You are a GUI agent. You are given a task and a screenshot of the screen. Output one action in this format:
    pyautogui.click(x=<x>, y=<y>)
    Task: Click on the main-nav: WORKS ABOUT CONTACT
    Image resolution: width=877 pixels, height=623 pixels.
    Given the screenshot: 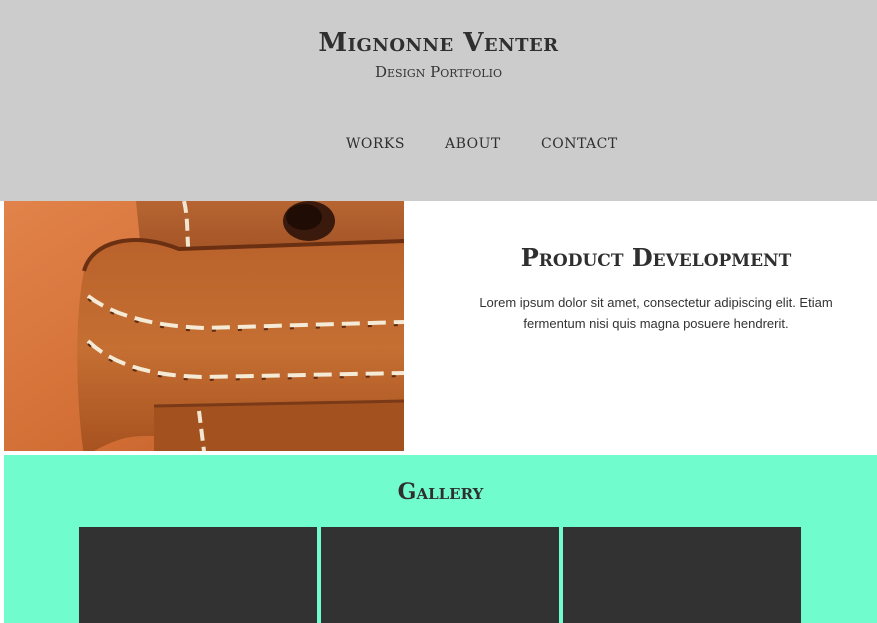 What is the action you would take?
    pyautogui.click(x=438, y=146)
    